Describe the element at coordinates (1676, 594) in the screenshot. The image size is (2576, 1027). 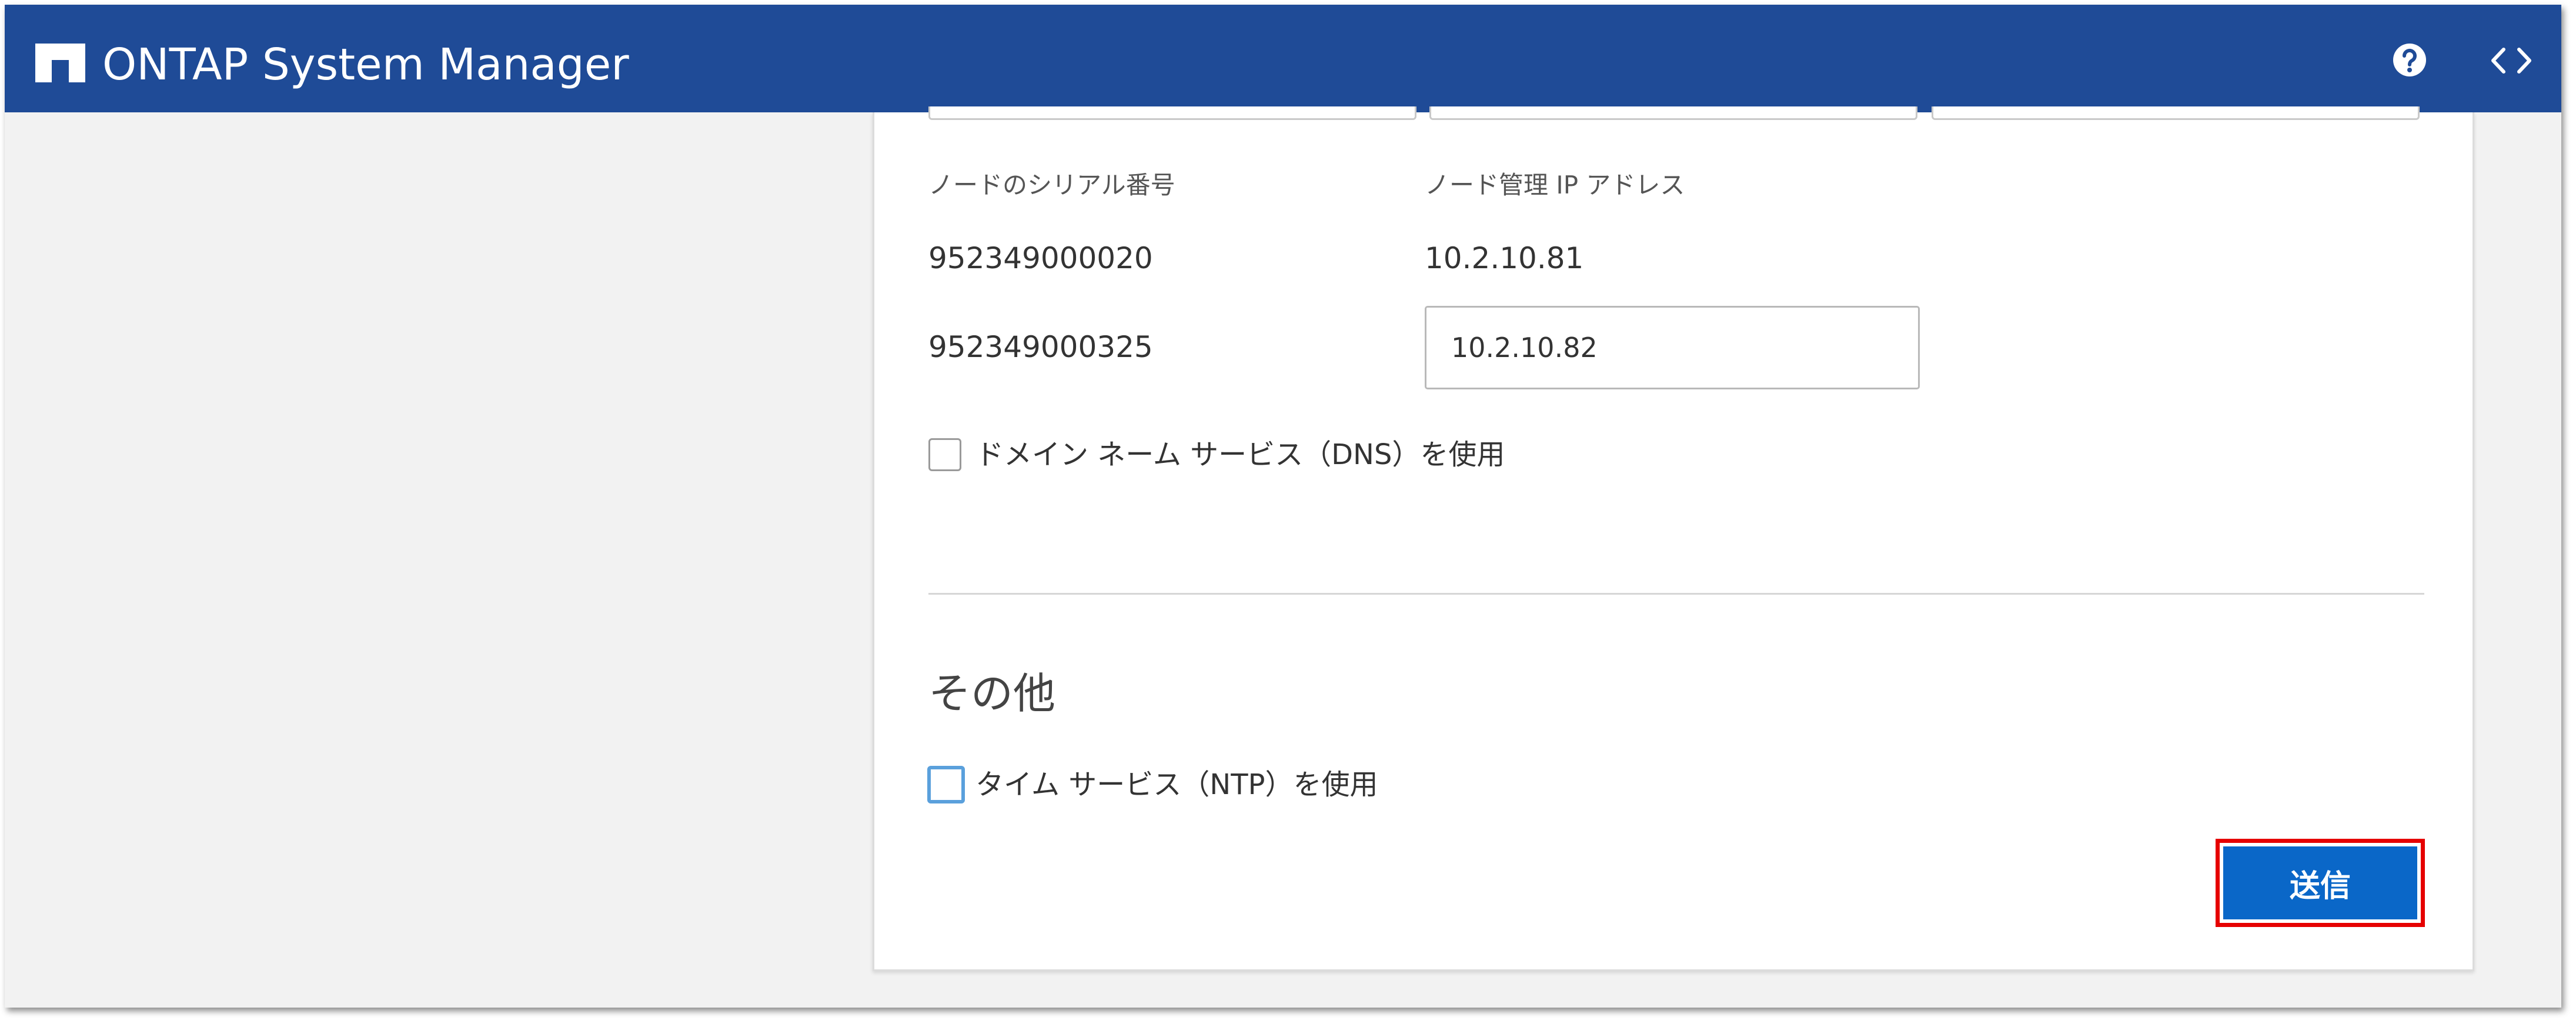
I see `section-divider` at that location.